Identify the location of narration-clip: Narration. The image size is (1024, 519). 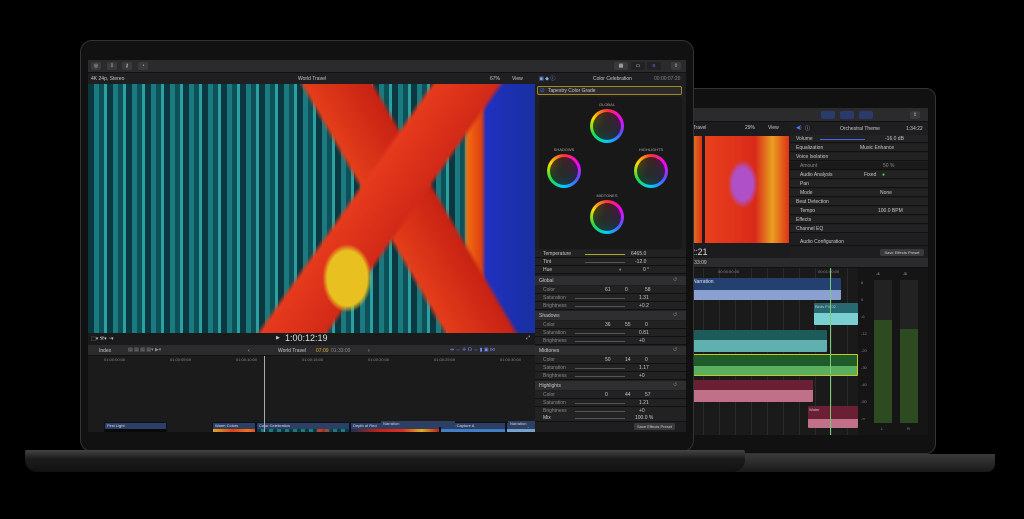
(521, 424).